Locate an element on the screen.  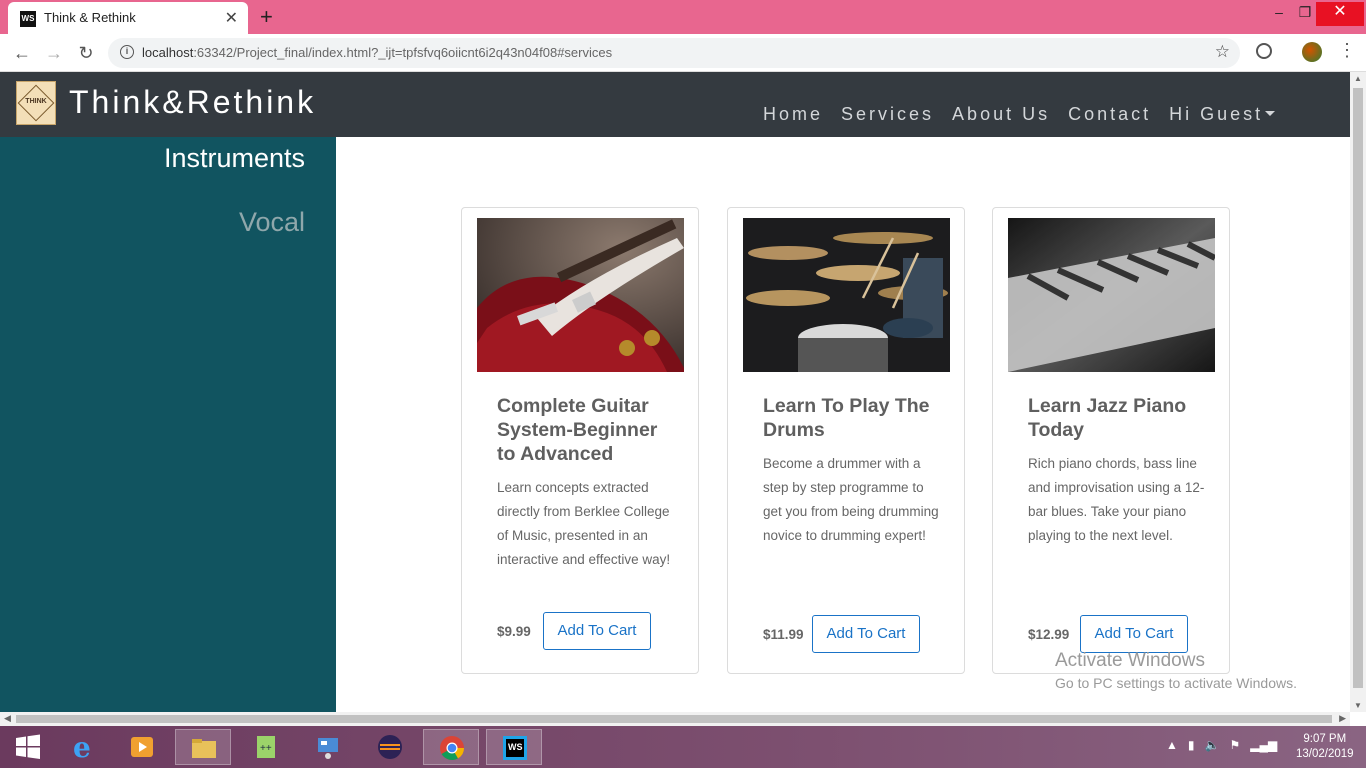
taskbar-webstorm: WS is located at coordinates (514, 747).